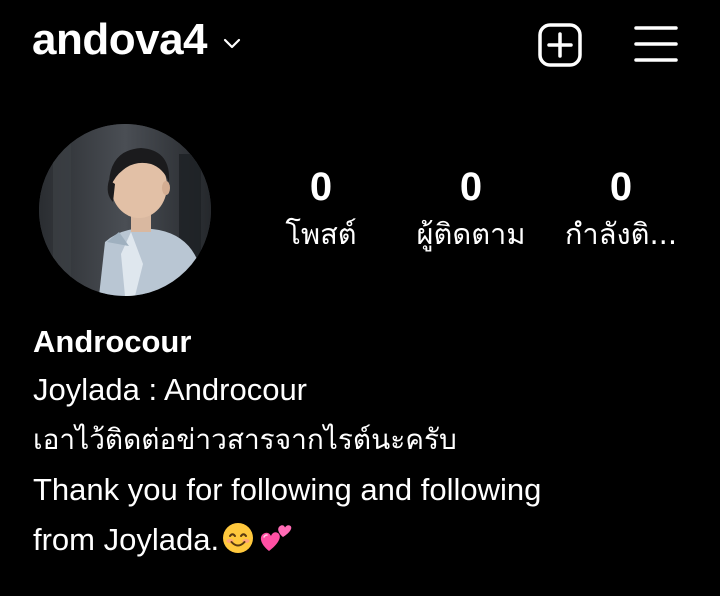  What do you see at coordinates (368, 542) in the screenshot?
I see `bio-line-4: from Joylada.` at bounding box center [368, 542].